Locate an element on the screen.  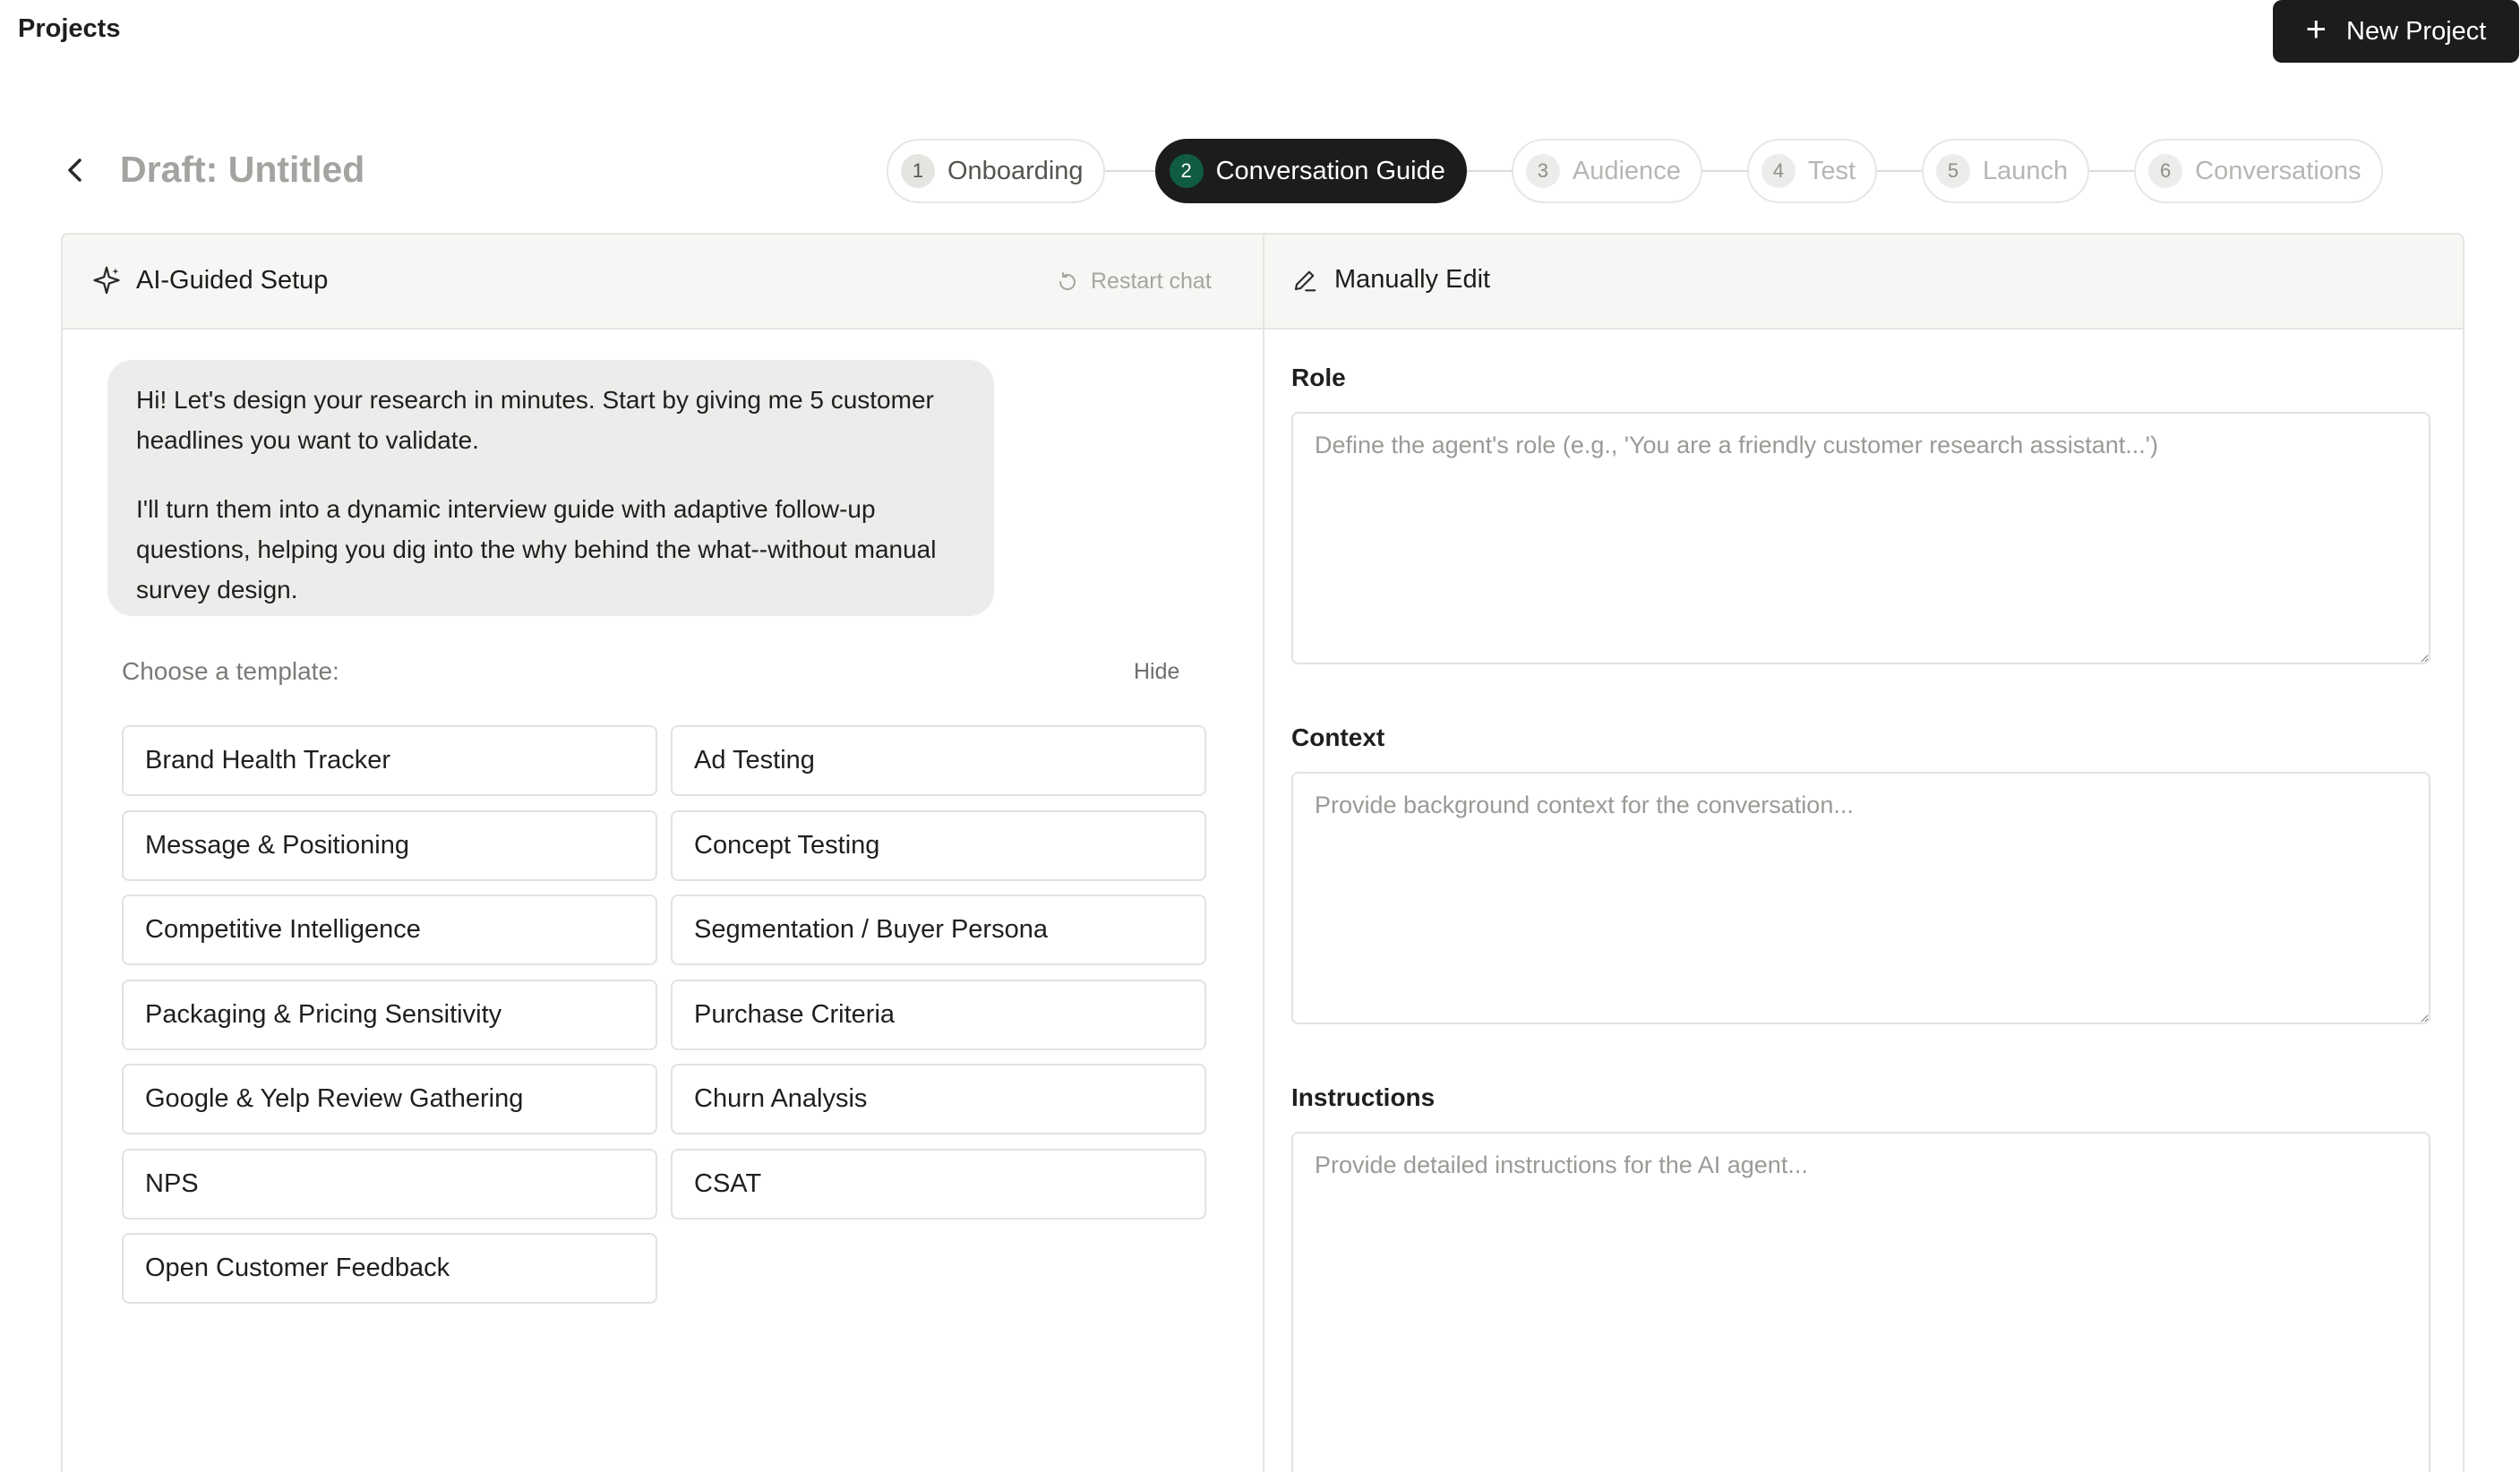
page-title: Projects is located at coordinates (69, 28).